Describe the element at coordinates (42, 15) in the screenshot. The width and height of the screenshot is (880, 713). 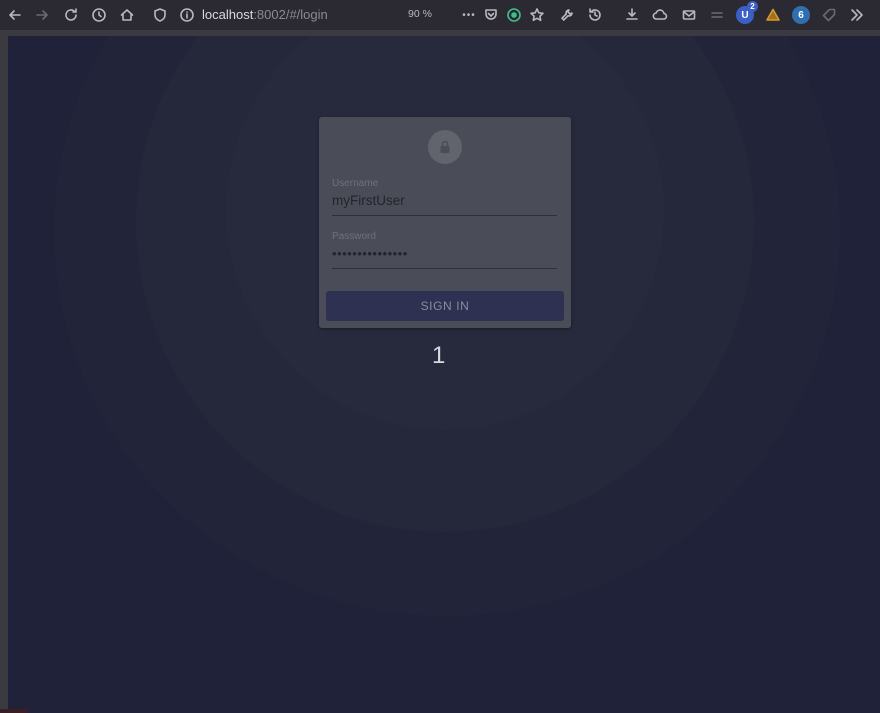
I see `forward-icon` at that location.